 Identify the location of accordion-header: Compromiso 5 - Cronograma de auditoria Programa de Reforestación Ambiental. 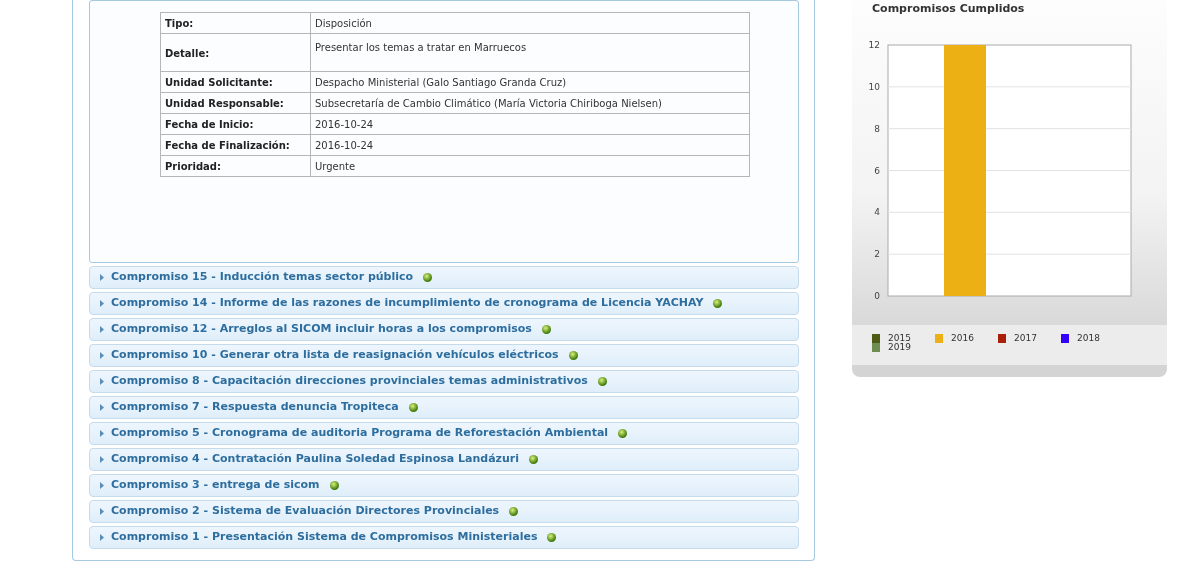
(444, 433).